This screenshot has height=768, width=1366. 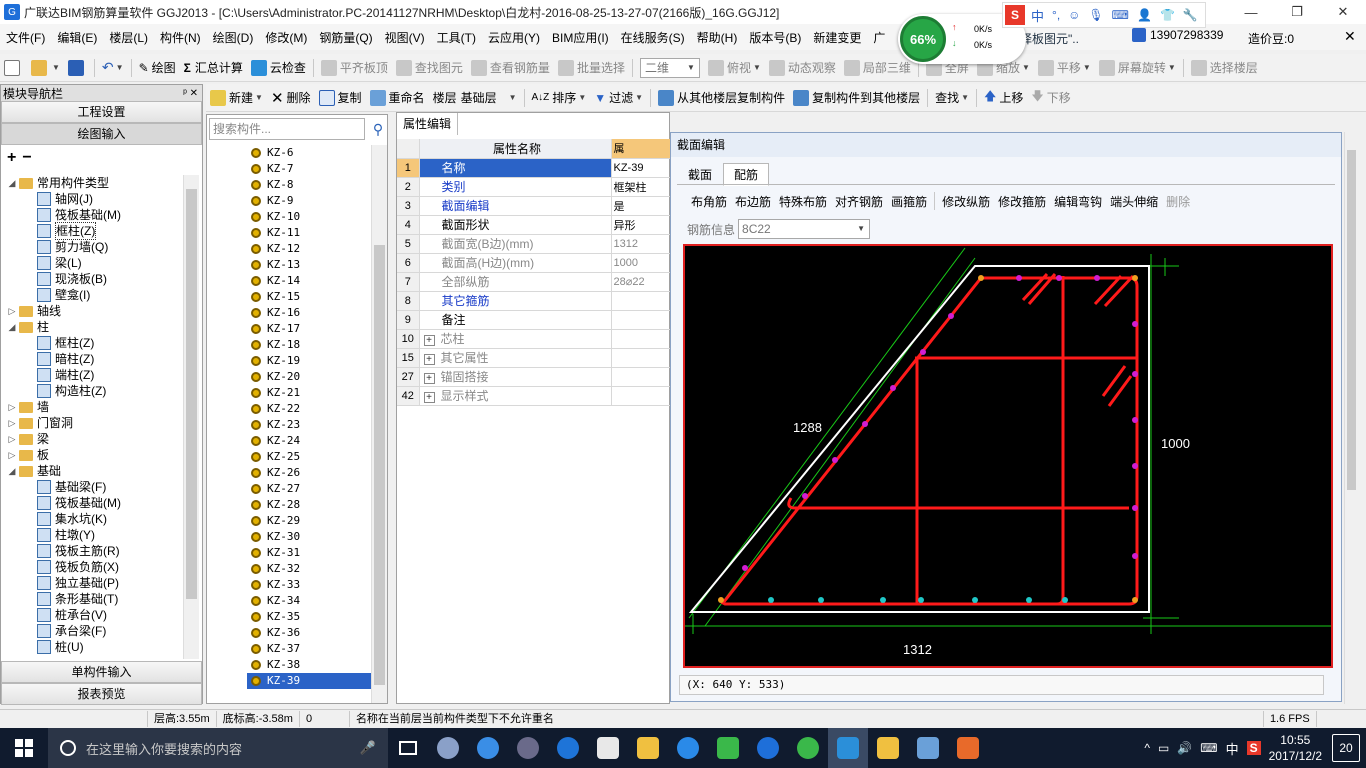 I want to click on list-item: KZ-30, so click(x=309, y=537).